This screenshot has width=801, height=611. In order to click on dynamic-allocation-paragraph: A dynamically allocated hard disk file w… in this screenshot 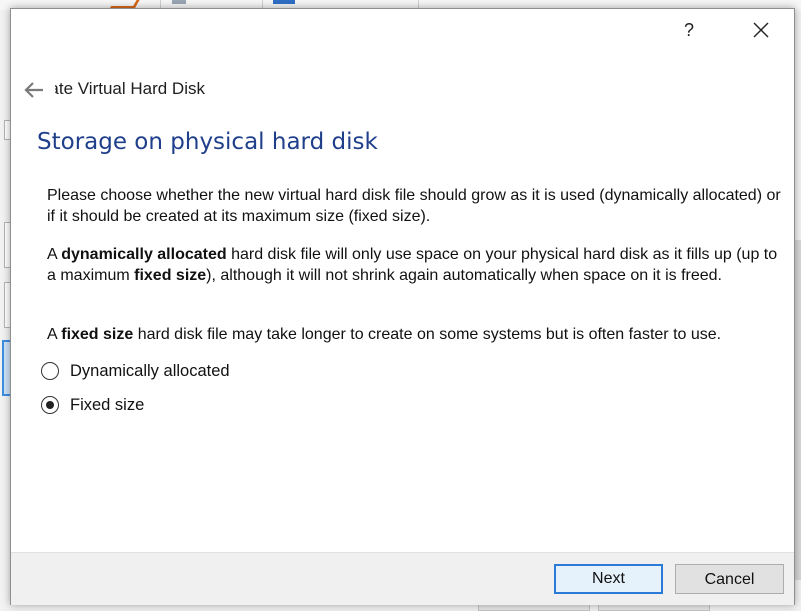, I will do `click(415, 265)`.